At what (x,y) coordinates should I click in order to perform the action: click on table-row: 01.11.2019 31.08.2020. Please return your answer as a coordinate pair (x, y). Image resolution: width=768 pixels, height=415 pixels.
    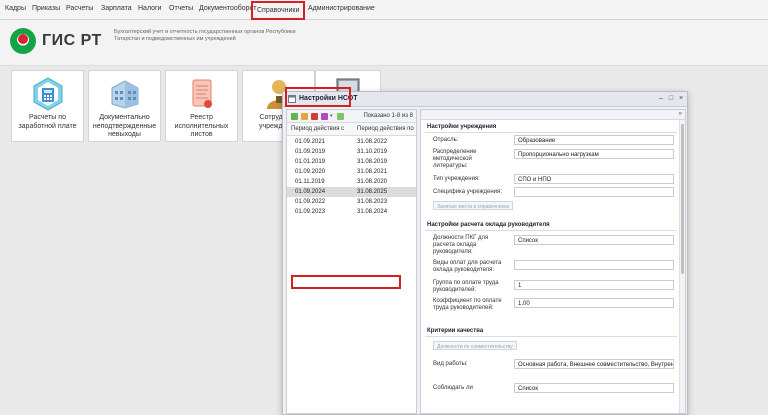
    Looking at the image, I should click on (351, 182).